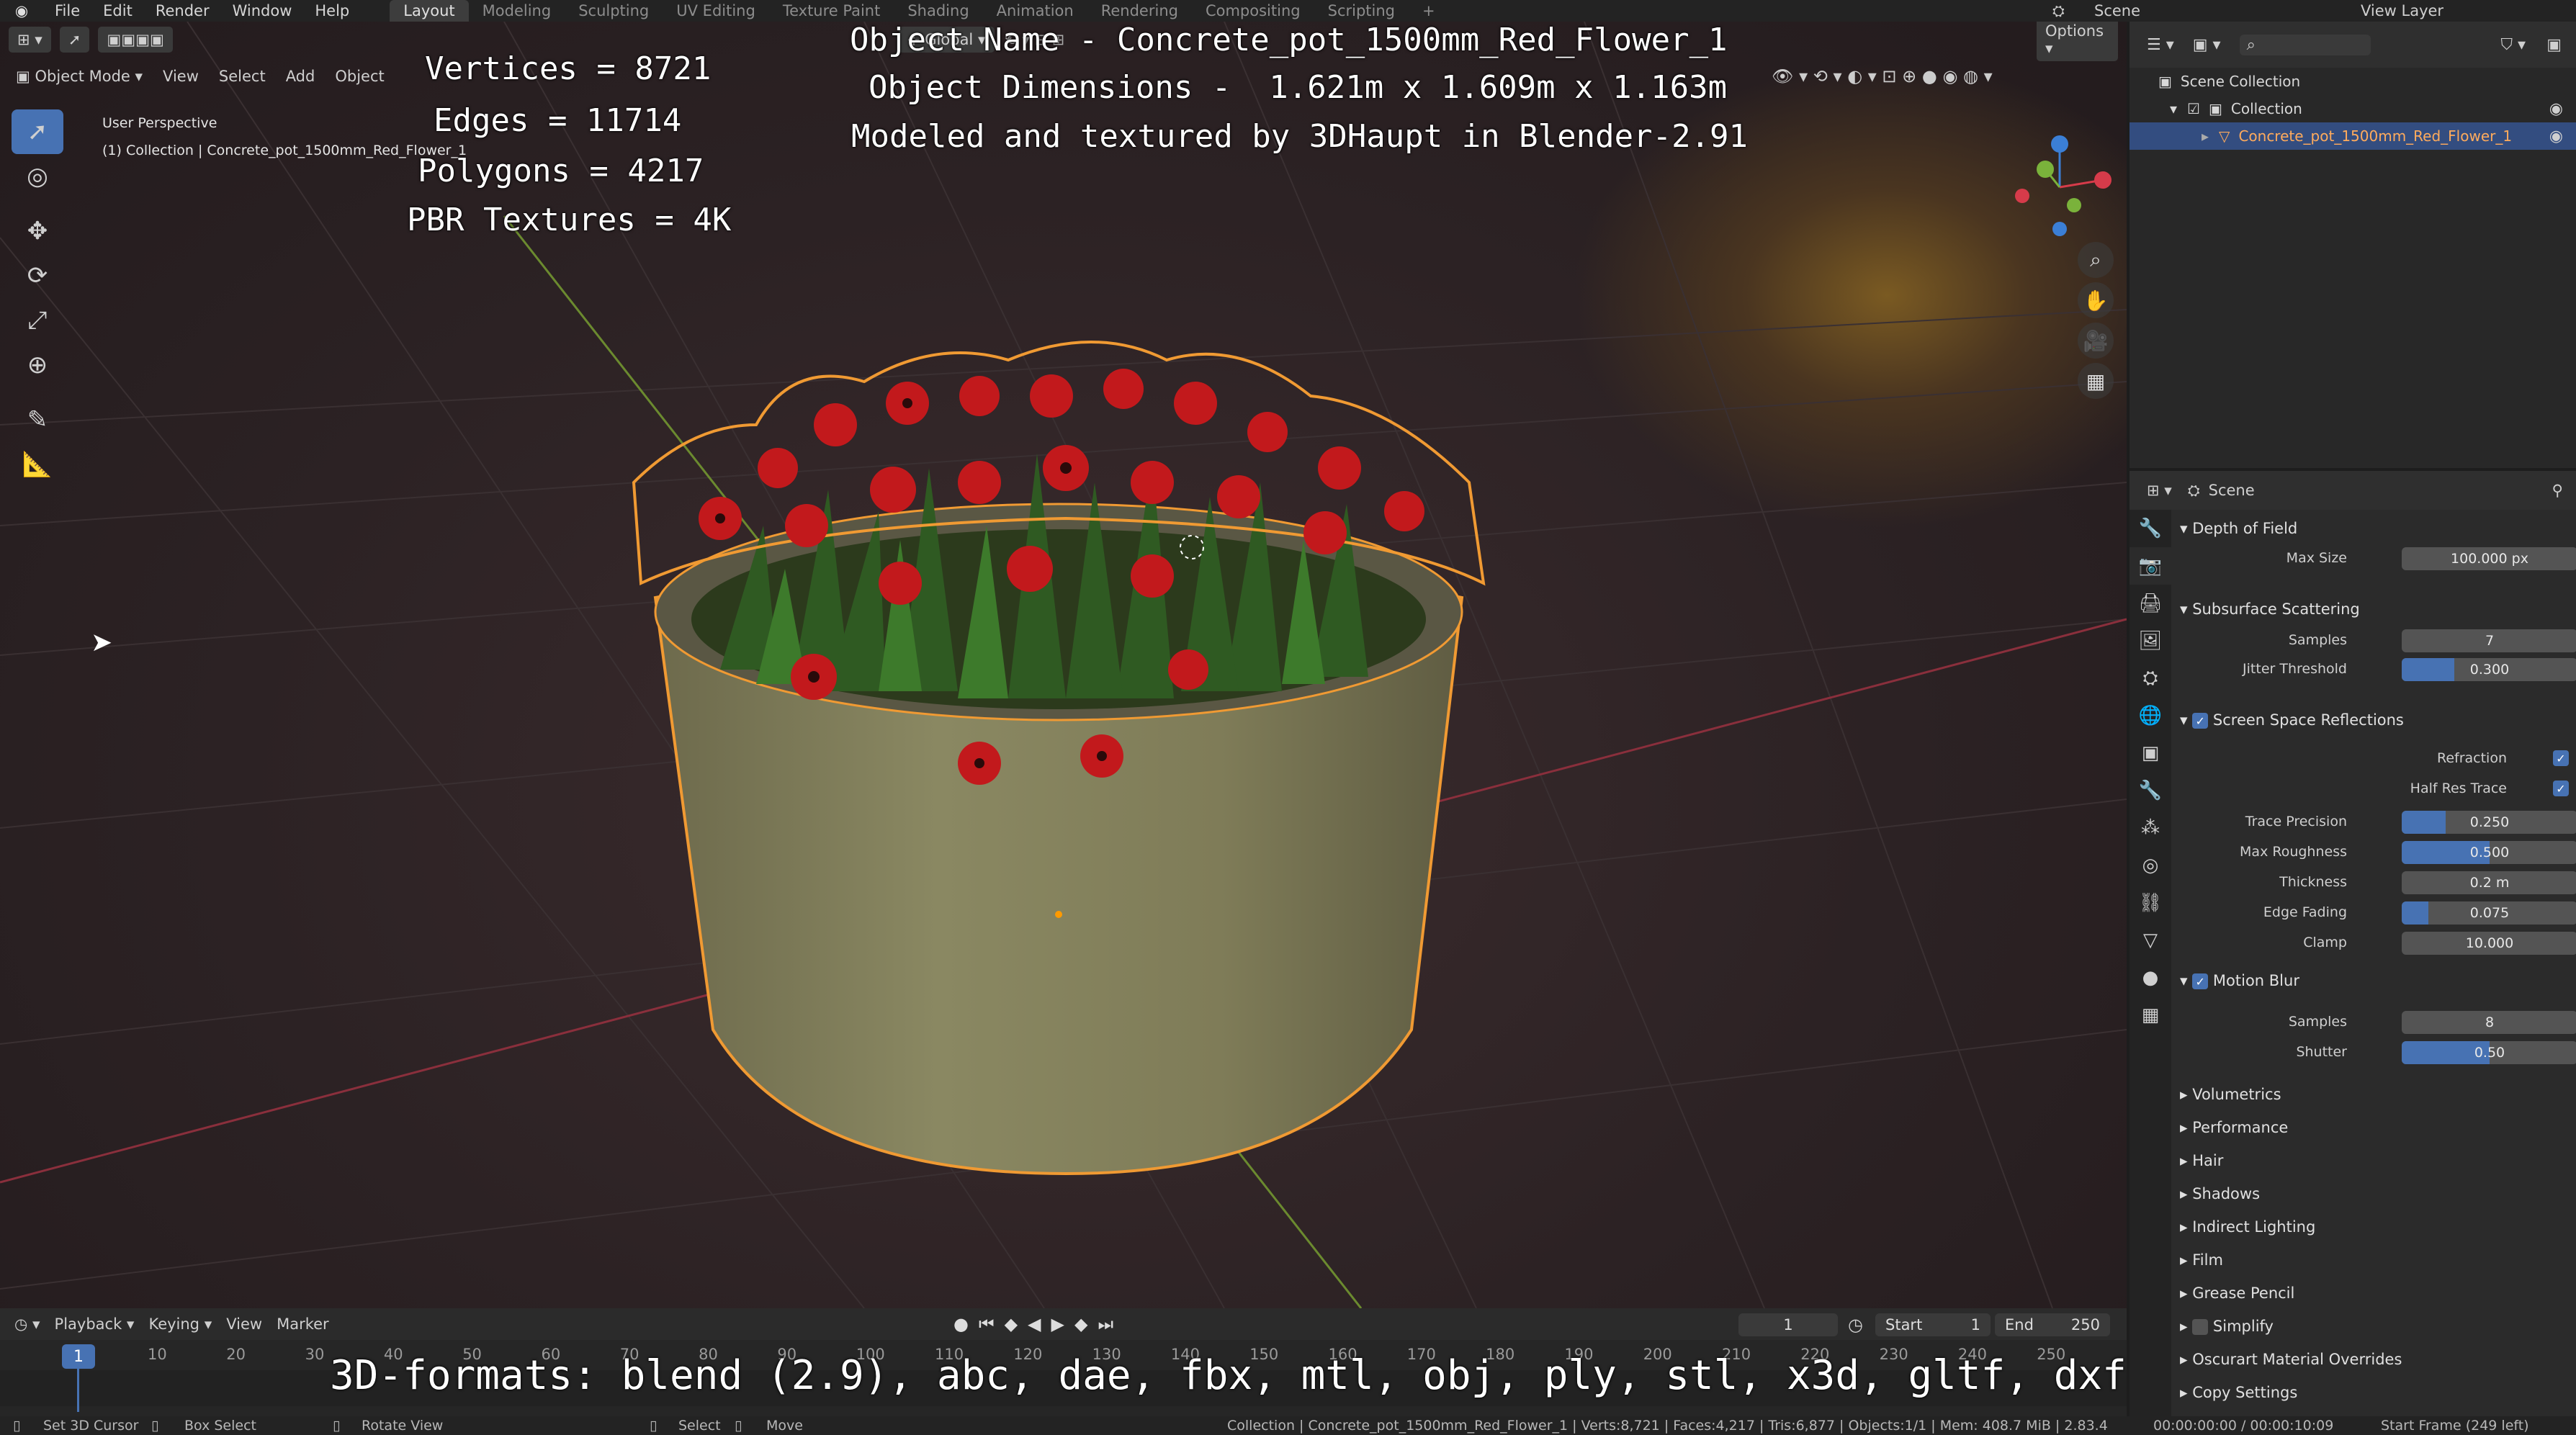  I want to click on scene-tab-icon: ⛭, so click(2150, 679).